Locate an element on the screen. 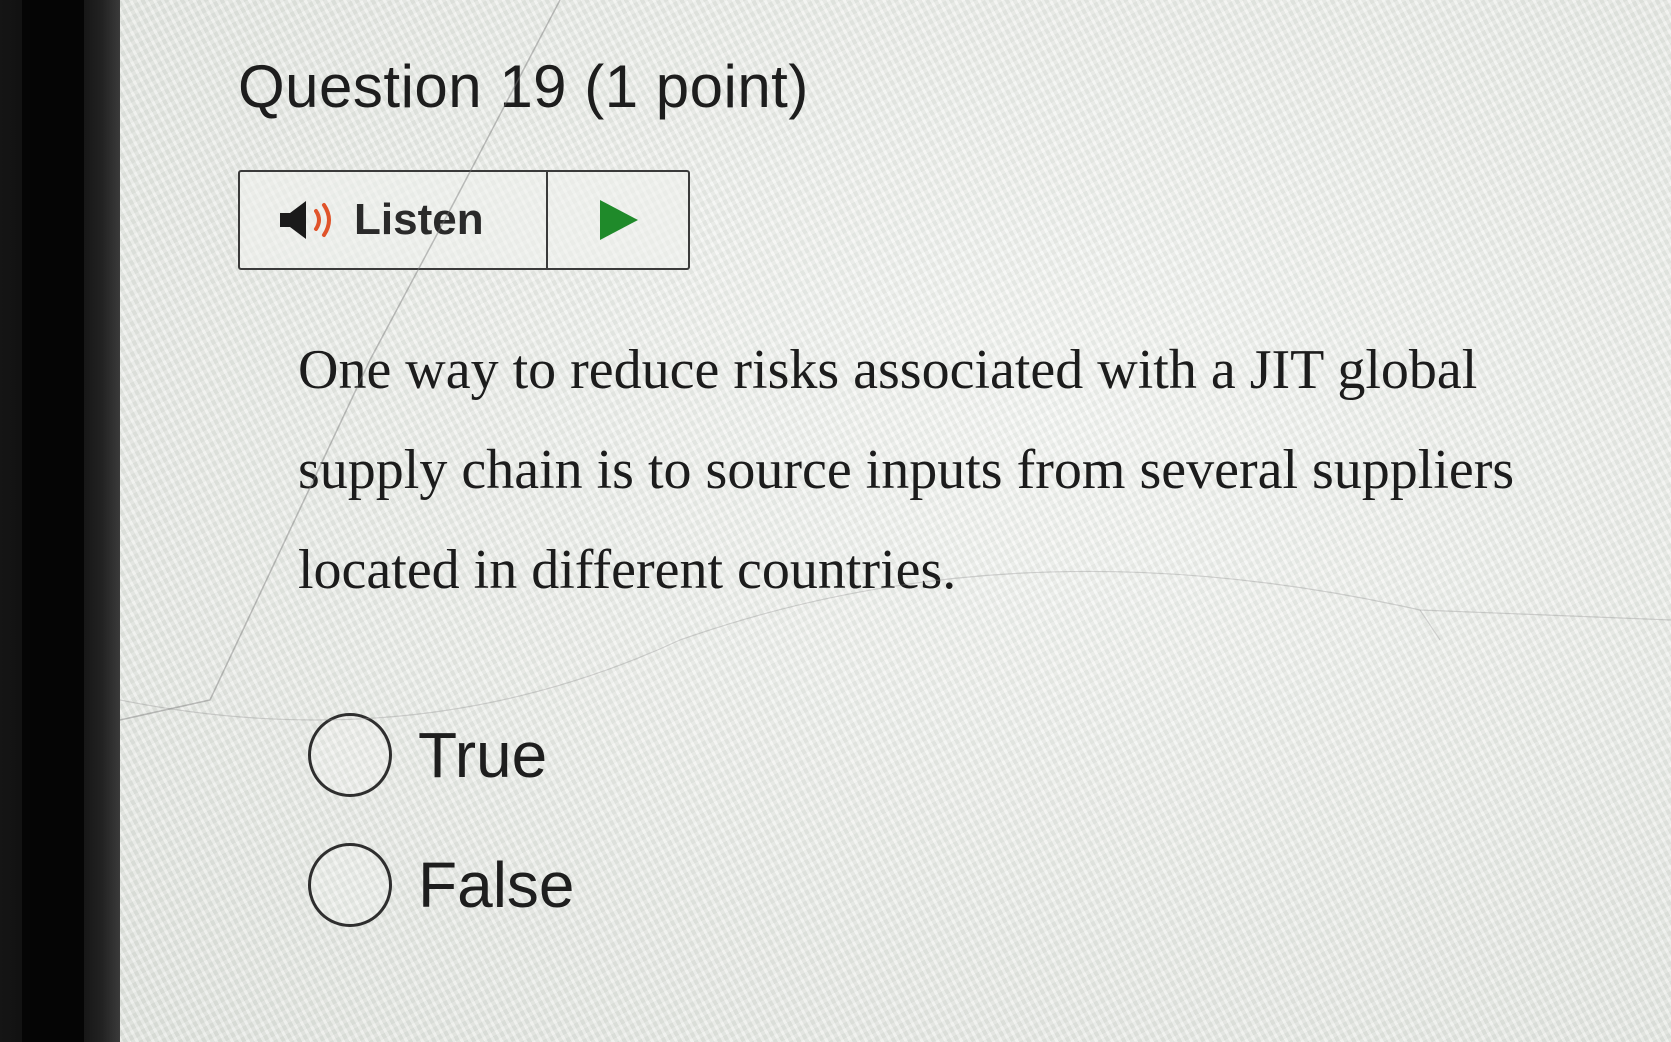  listen-widget: Listen is located at coordinates (464, 220).